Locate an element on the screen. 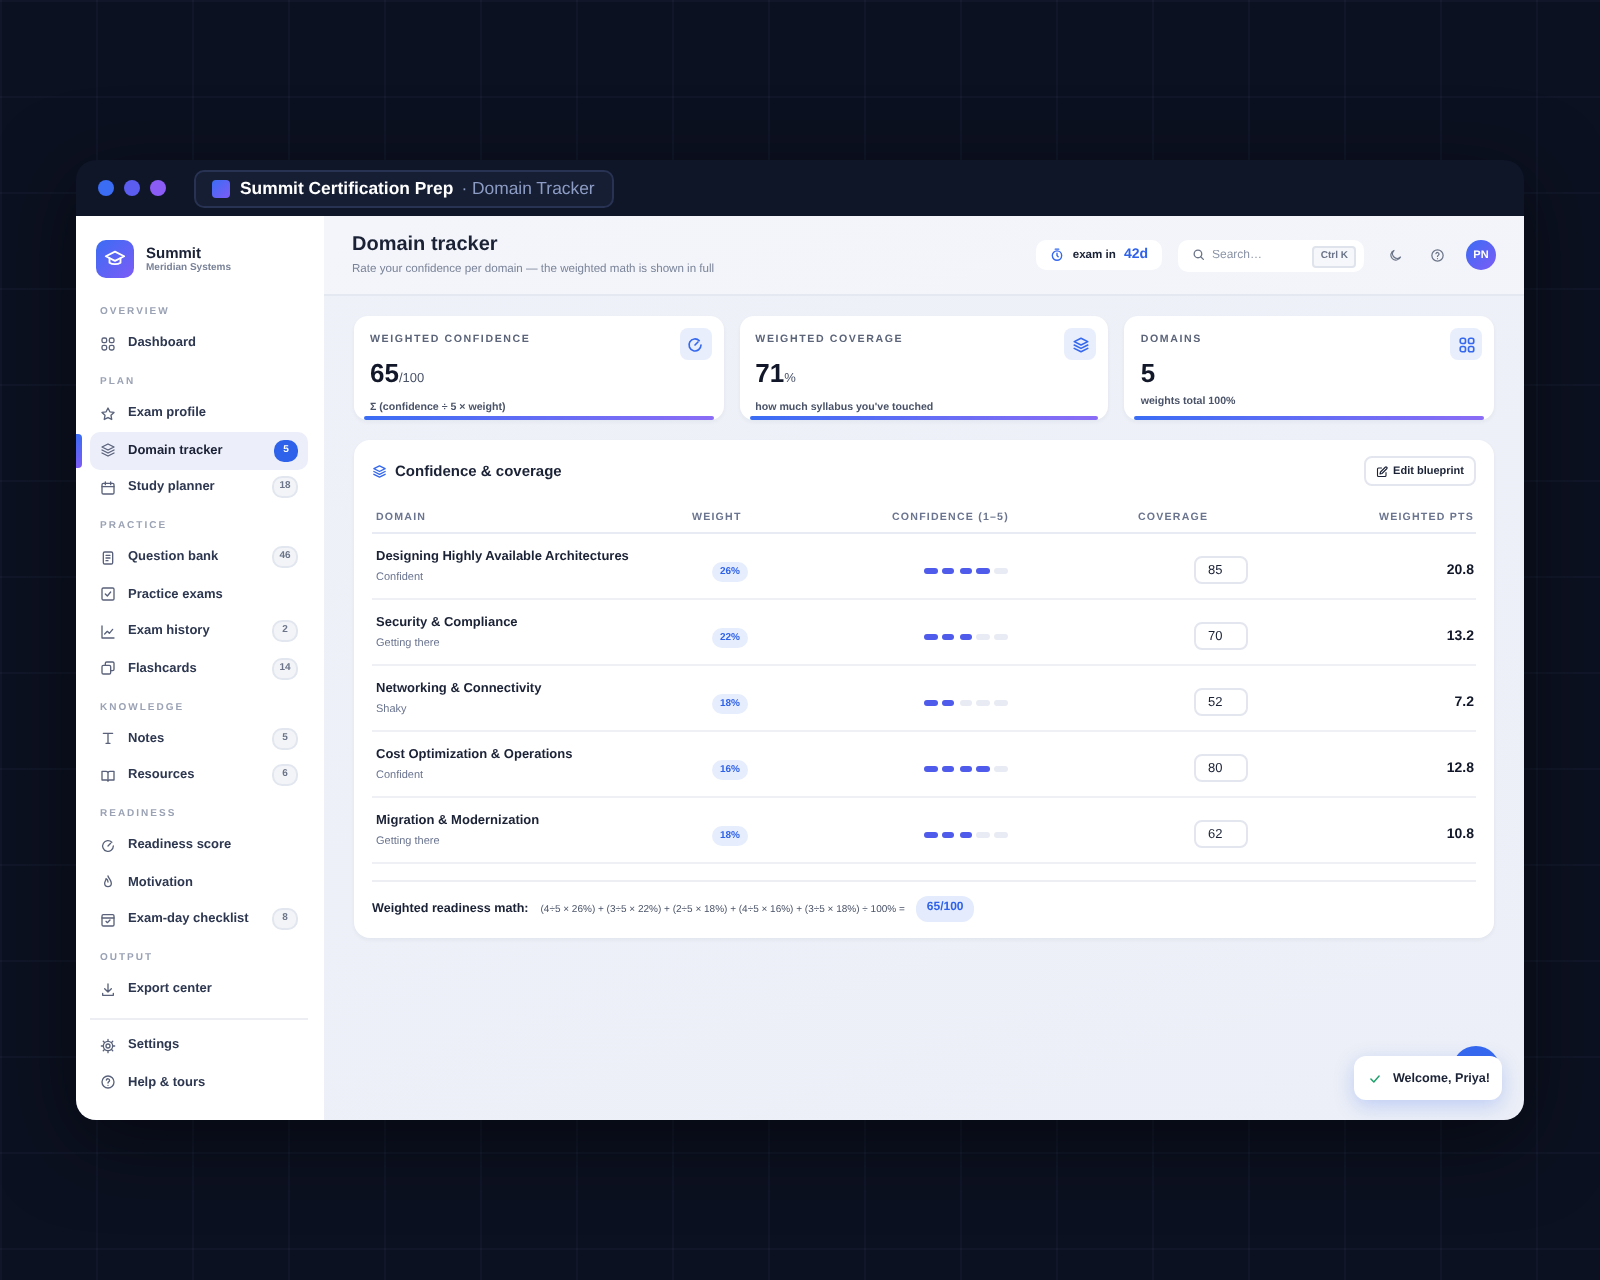 This screenshot has width=1600, height=1280. document-icon is located at coordinates (108, 557).